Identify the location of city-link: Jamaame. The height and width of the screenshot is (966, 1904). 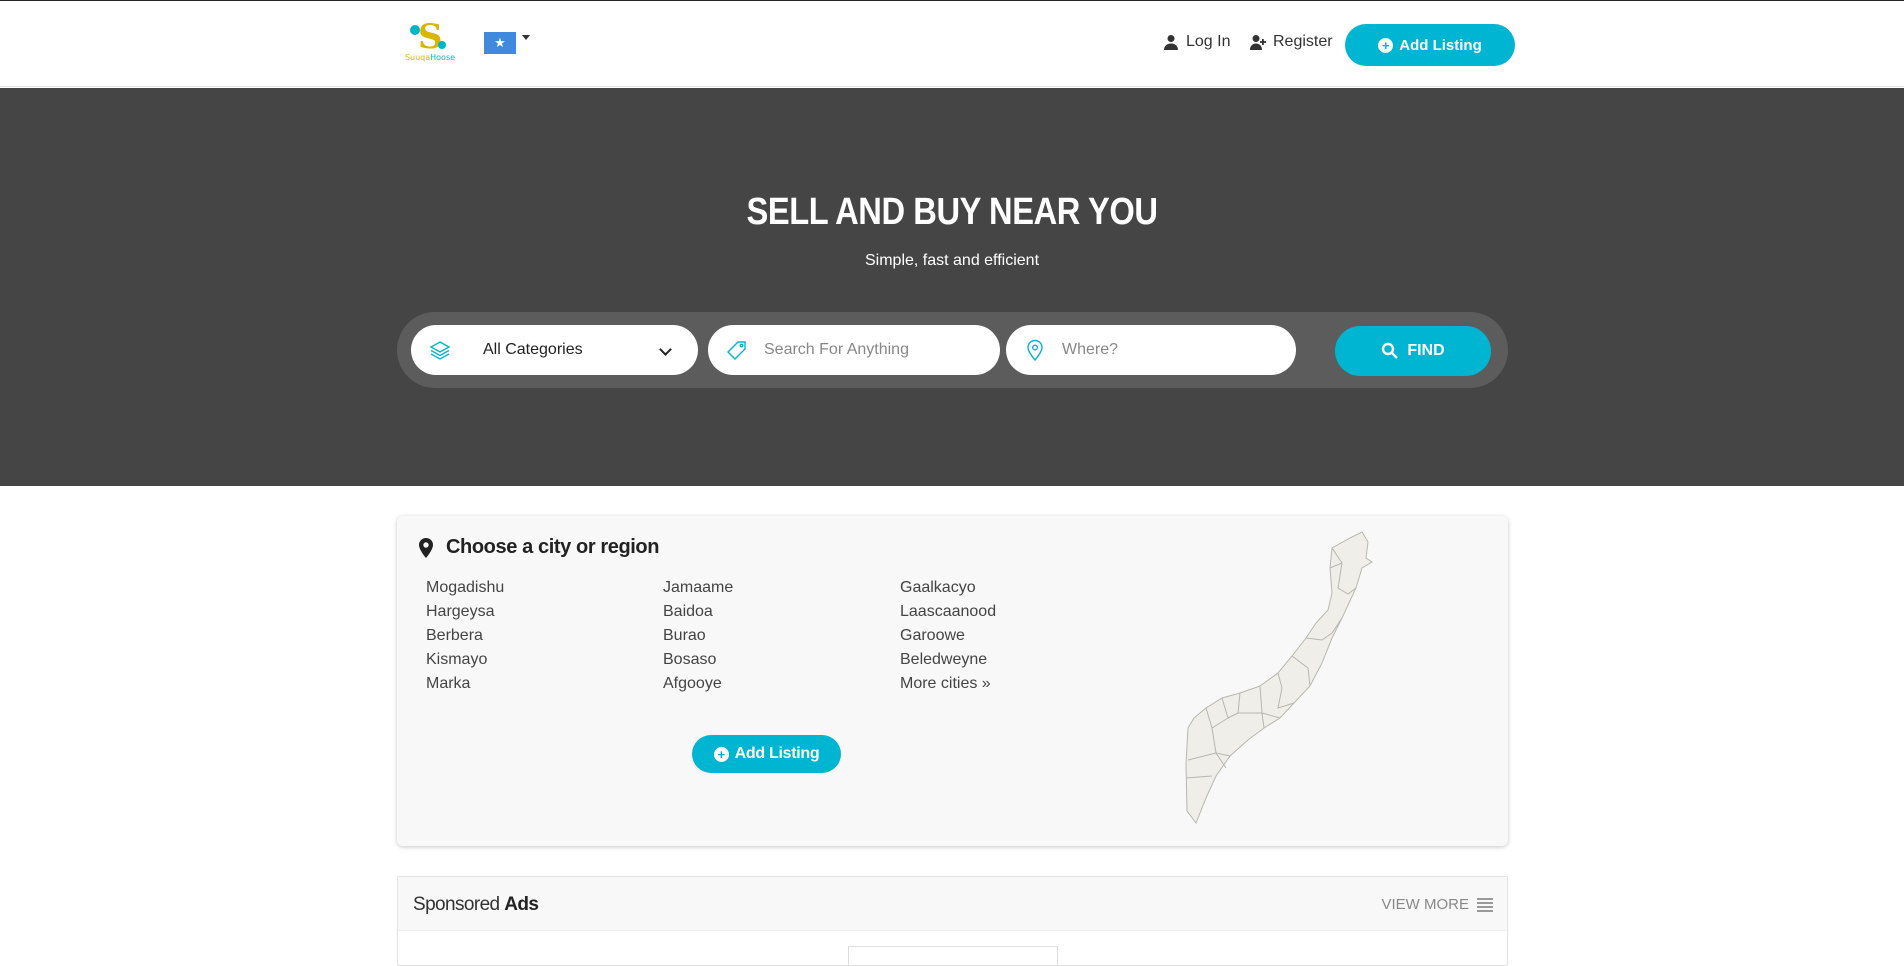
(698, 588).